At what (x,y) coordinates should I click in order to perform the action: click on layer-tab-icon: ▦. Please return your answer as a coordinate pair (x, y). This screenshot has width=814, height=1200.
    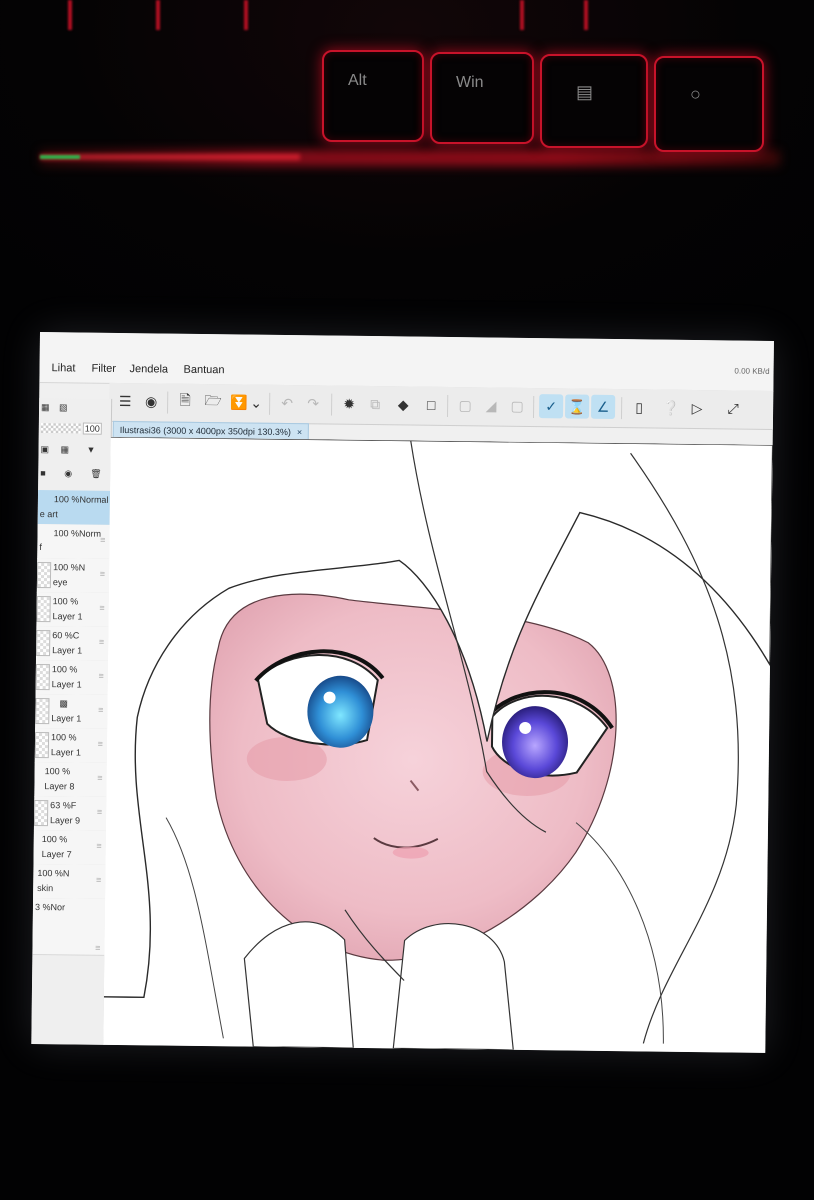
    Looking at the image, I should click on (45, 407).